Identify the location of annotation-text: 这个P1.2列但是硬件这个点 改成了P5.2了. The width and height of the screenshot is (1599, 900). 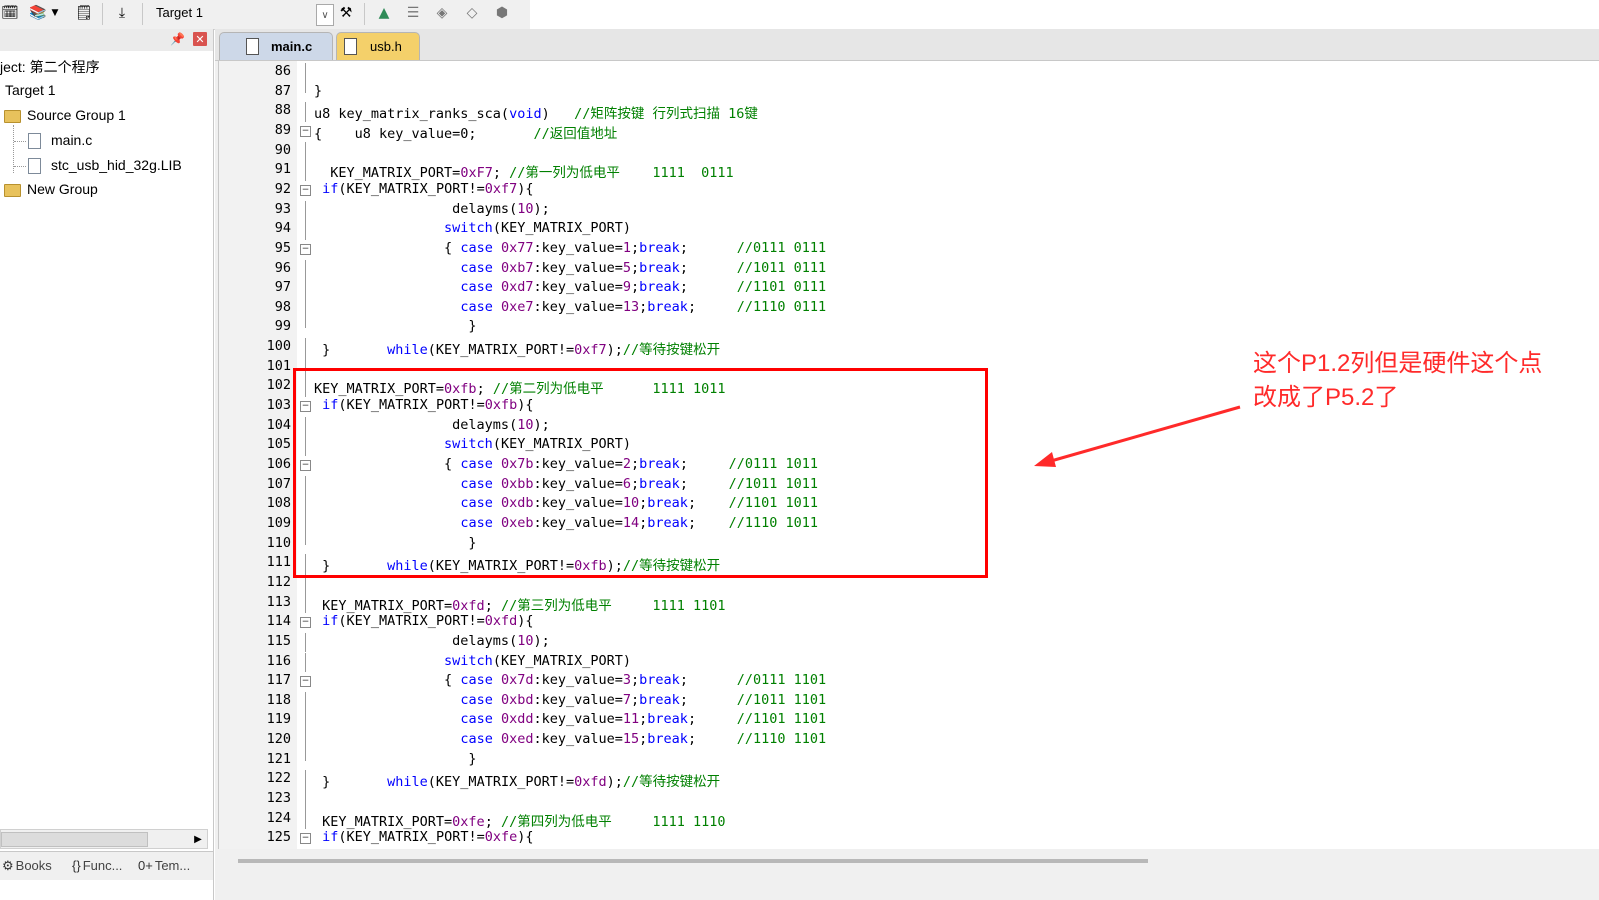
(1423, 381).